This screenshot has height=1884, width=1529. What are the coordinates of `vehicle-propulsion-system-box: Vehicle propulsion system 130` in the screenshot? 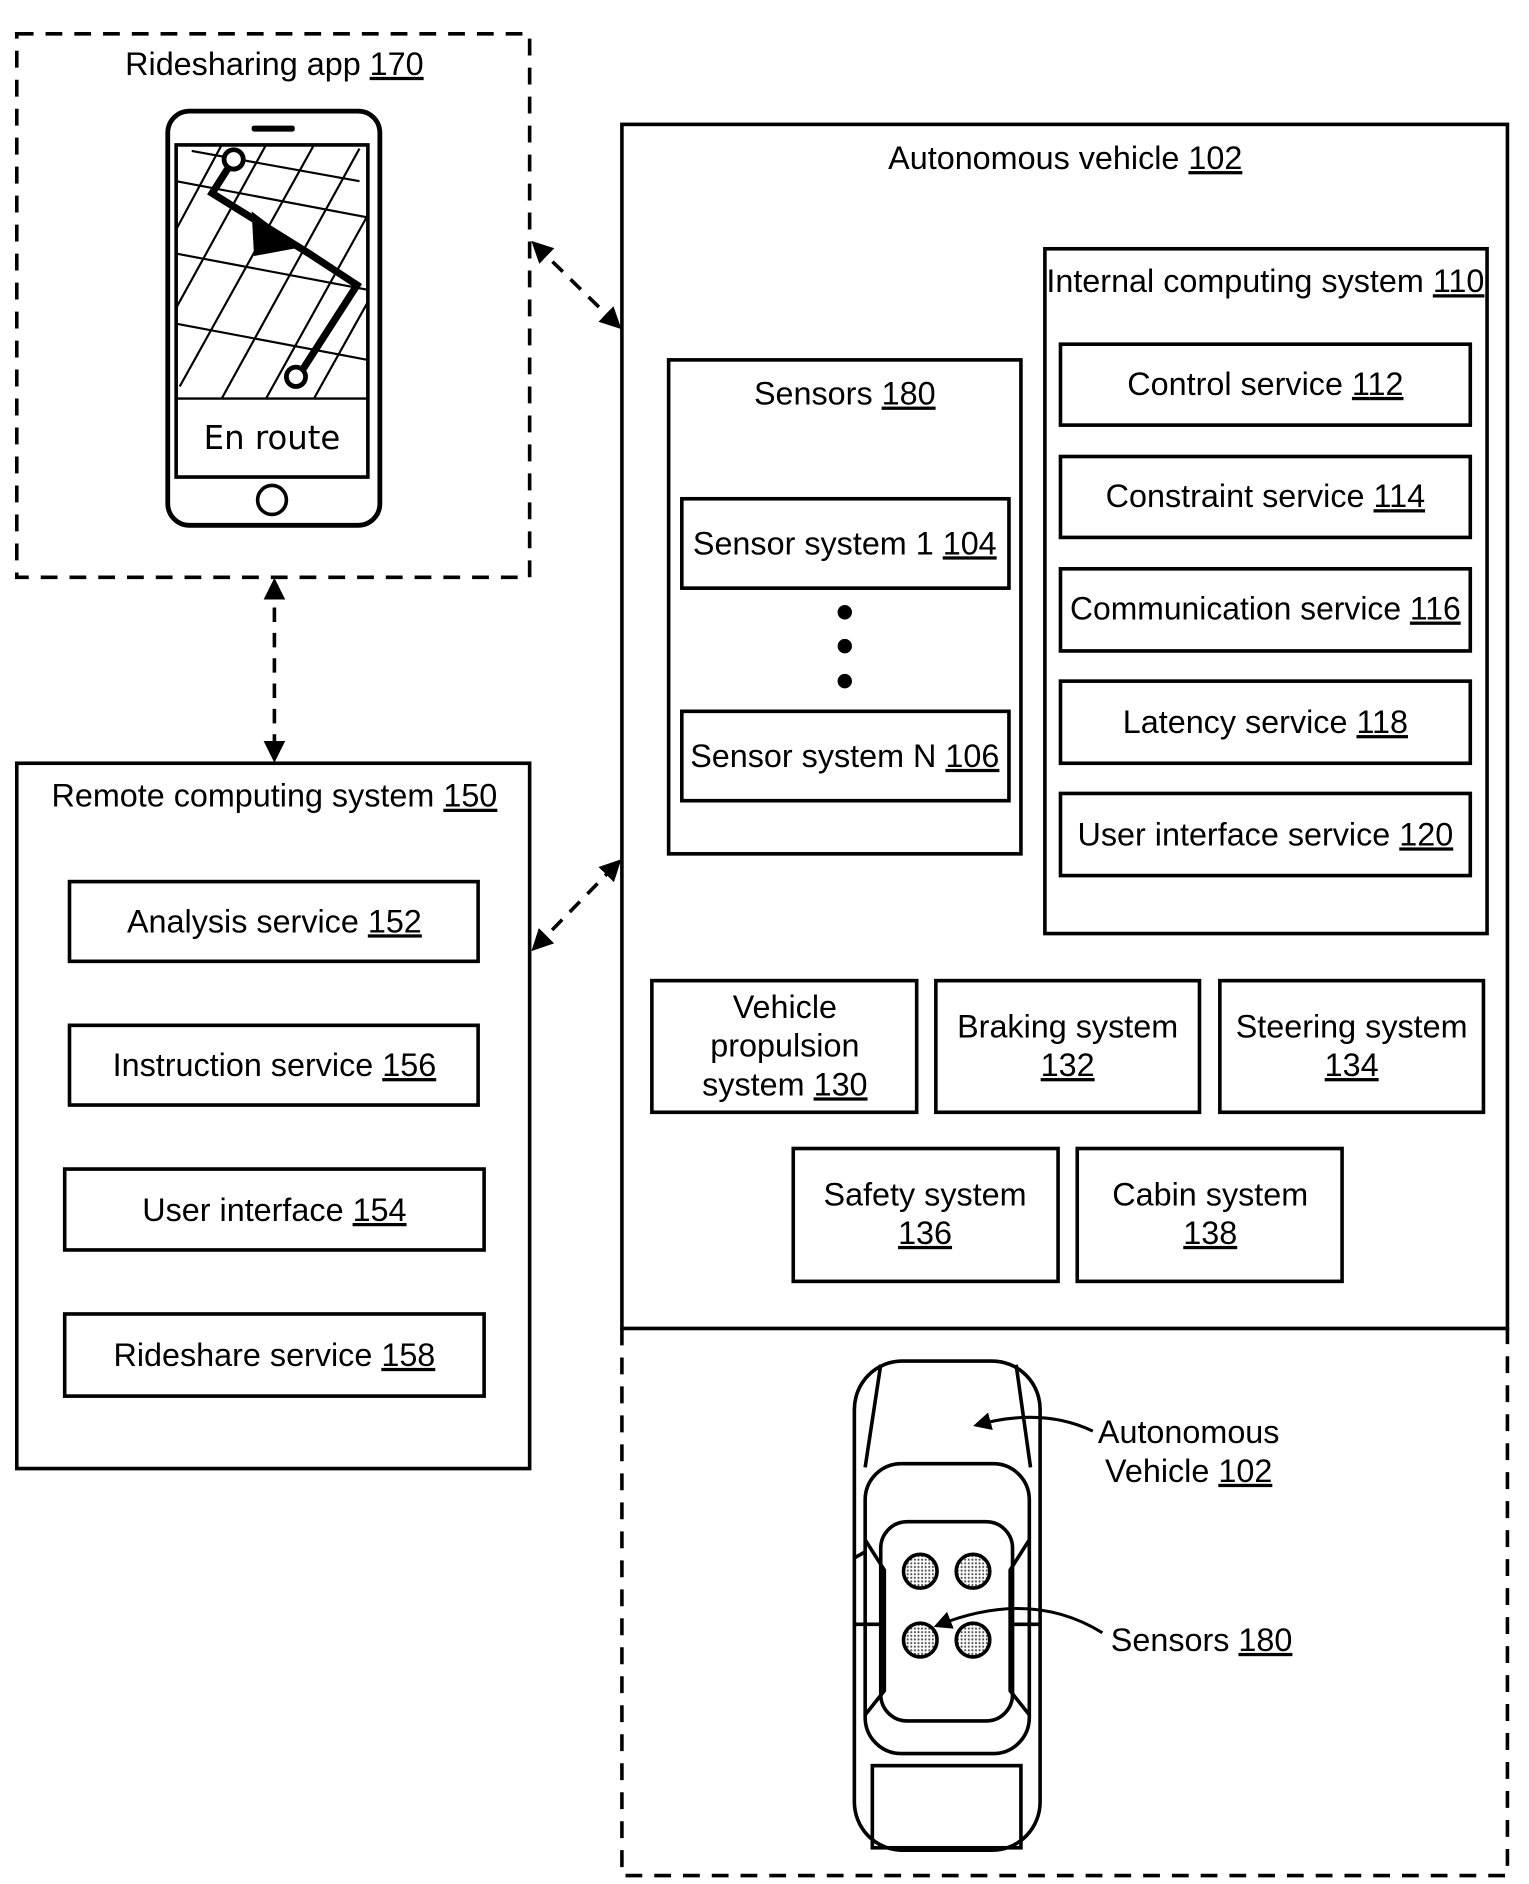 It's located at (784, 1046).